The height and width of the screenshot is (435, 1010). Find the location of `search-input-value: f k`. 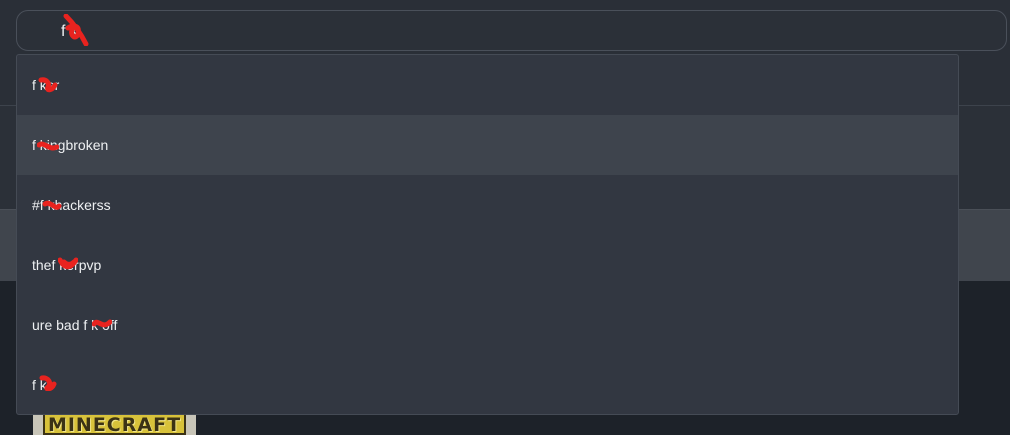

search-input-value: f k is located at coordinates (69, 31).